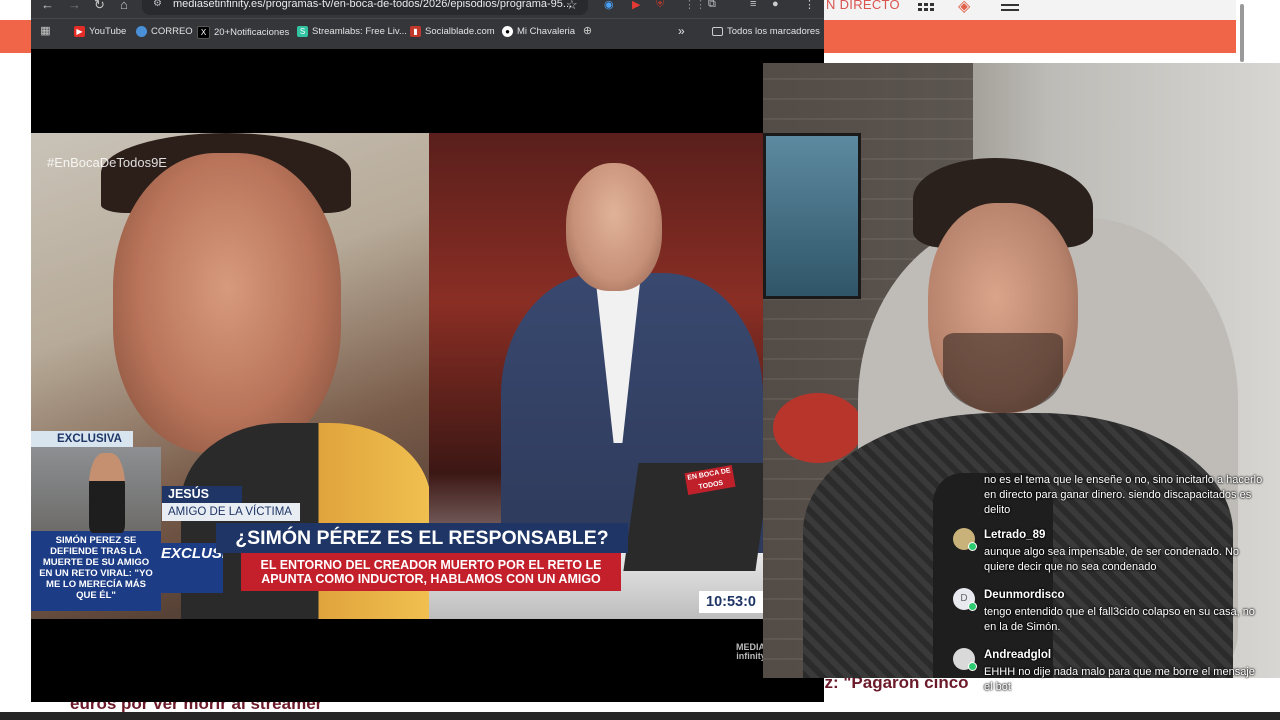 The image size is (1280, 720). I want to click on red-object, so click(818, 428).